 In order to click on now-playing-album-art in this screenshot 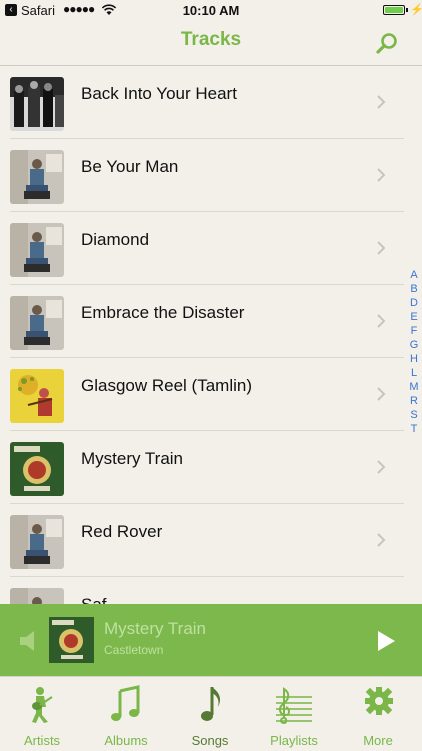, I will do `click(71, 640)`.